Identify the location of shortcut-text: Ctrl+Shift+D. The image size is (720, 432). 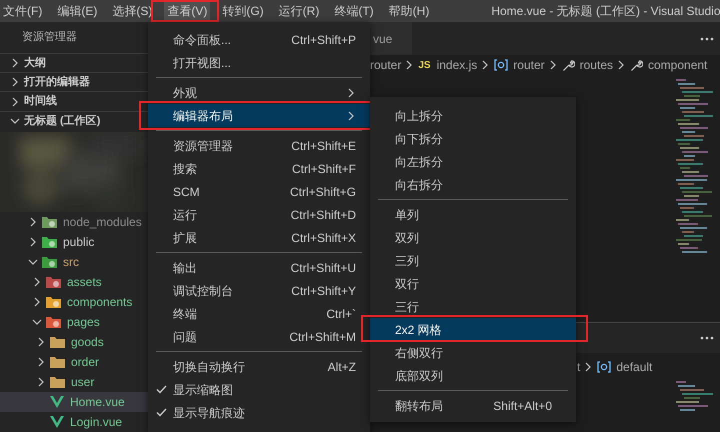
(323, 215).